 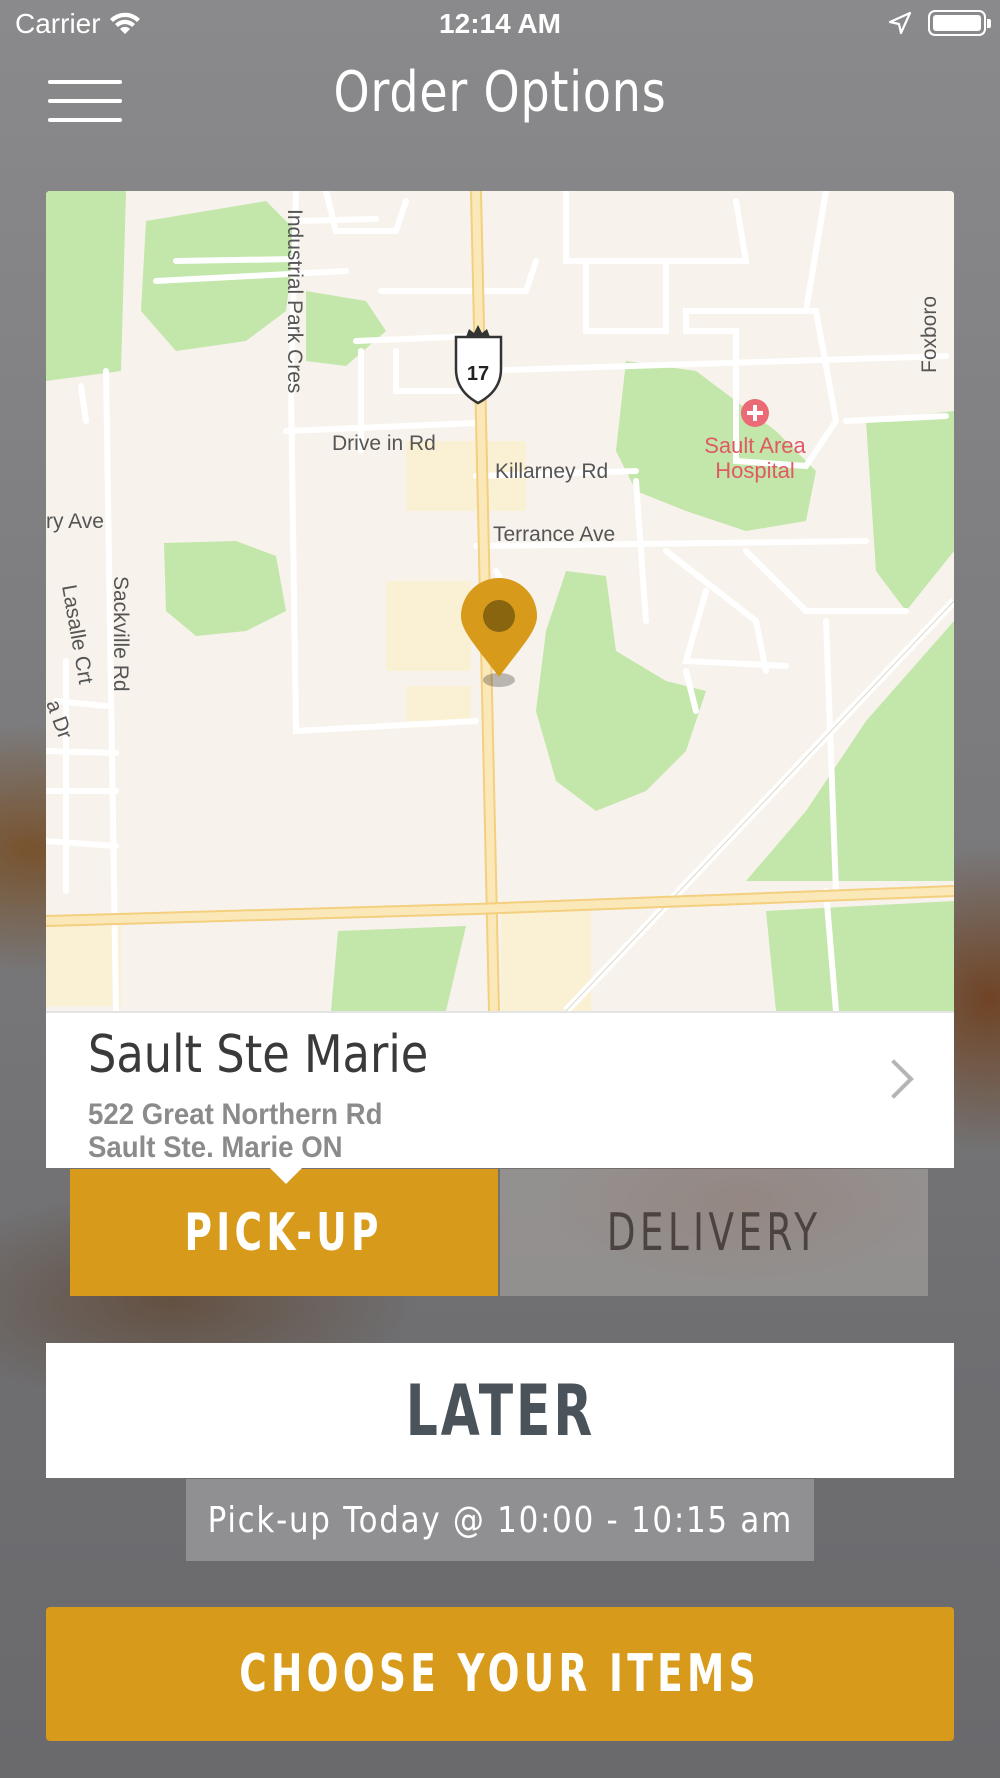 What do you see at coordinates (500, 92) in the screenshot?
I see `page-title: Order Options` at bounding box center [500, 92].